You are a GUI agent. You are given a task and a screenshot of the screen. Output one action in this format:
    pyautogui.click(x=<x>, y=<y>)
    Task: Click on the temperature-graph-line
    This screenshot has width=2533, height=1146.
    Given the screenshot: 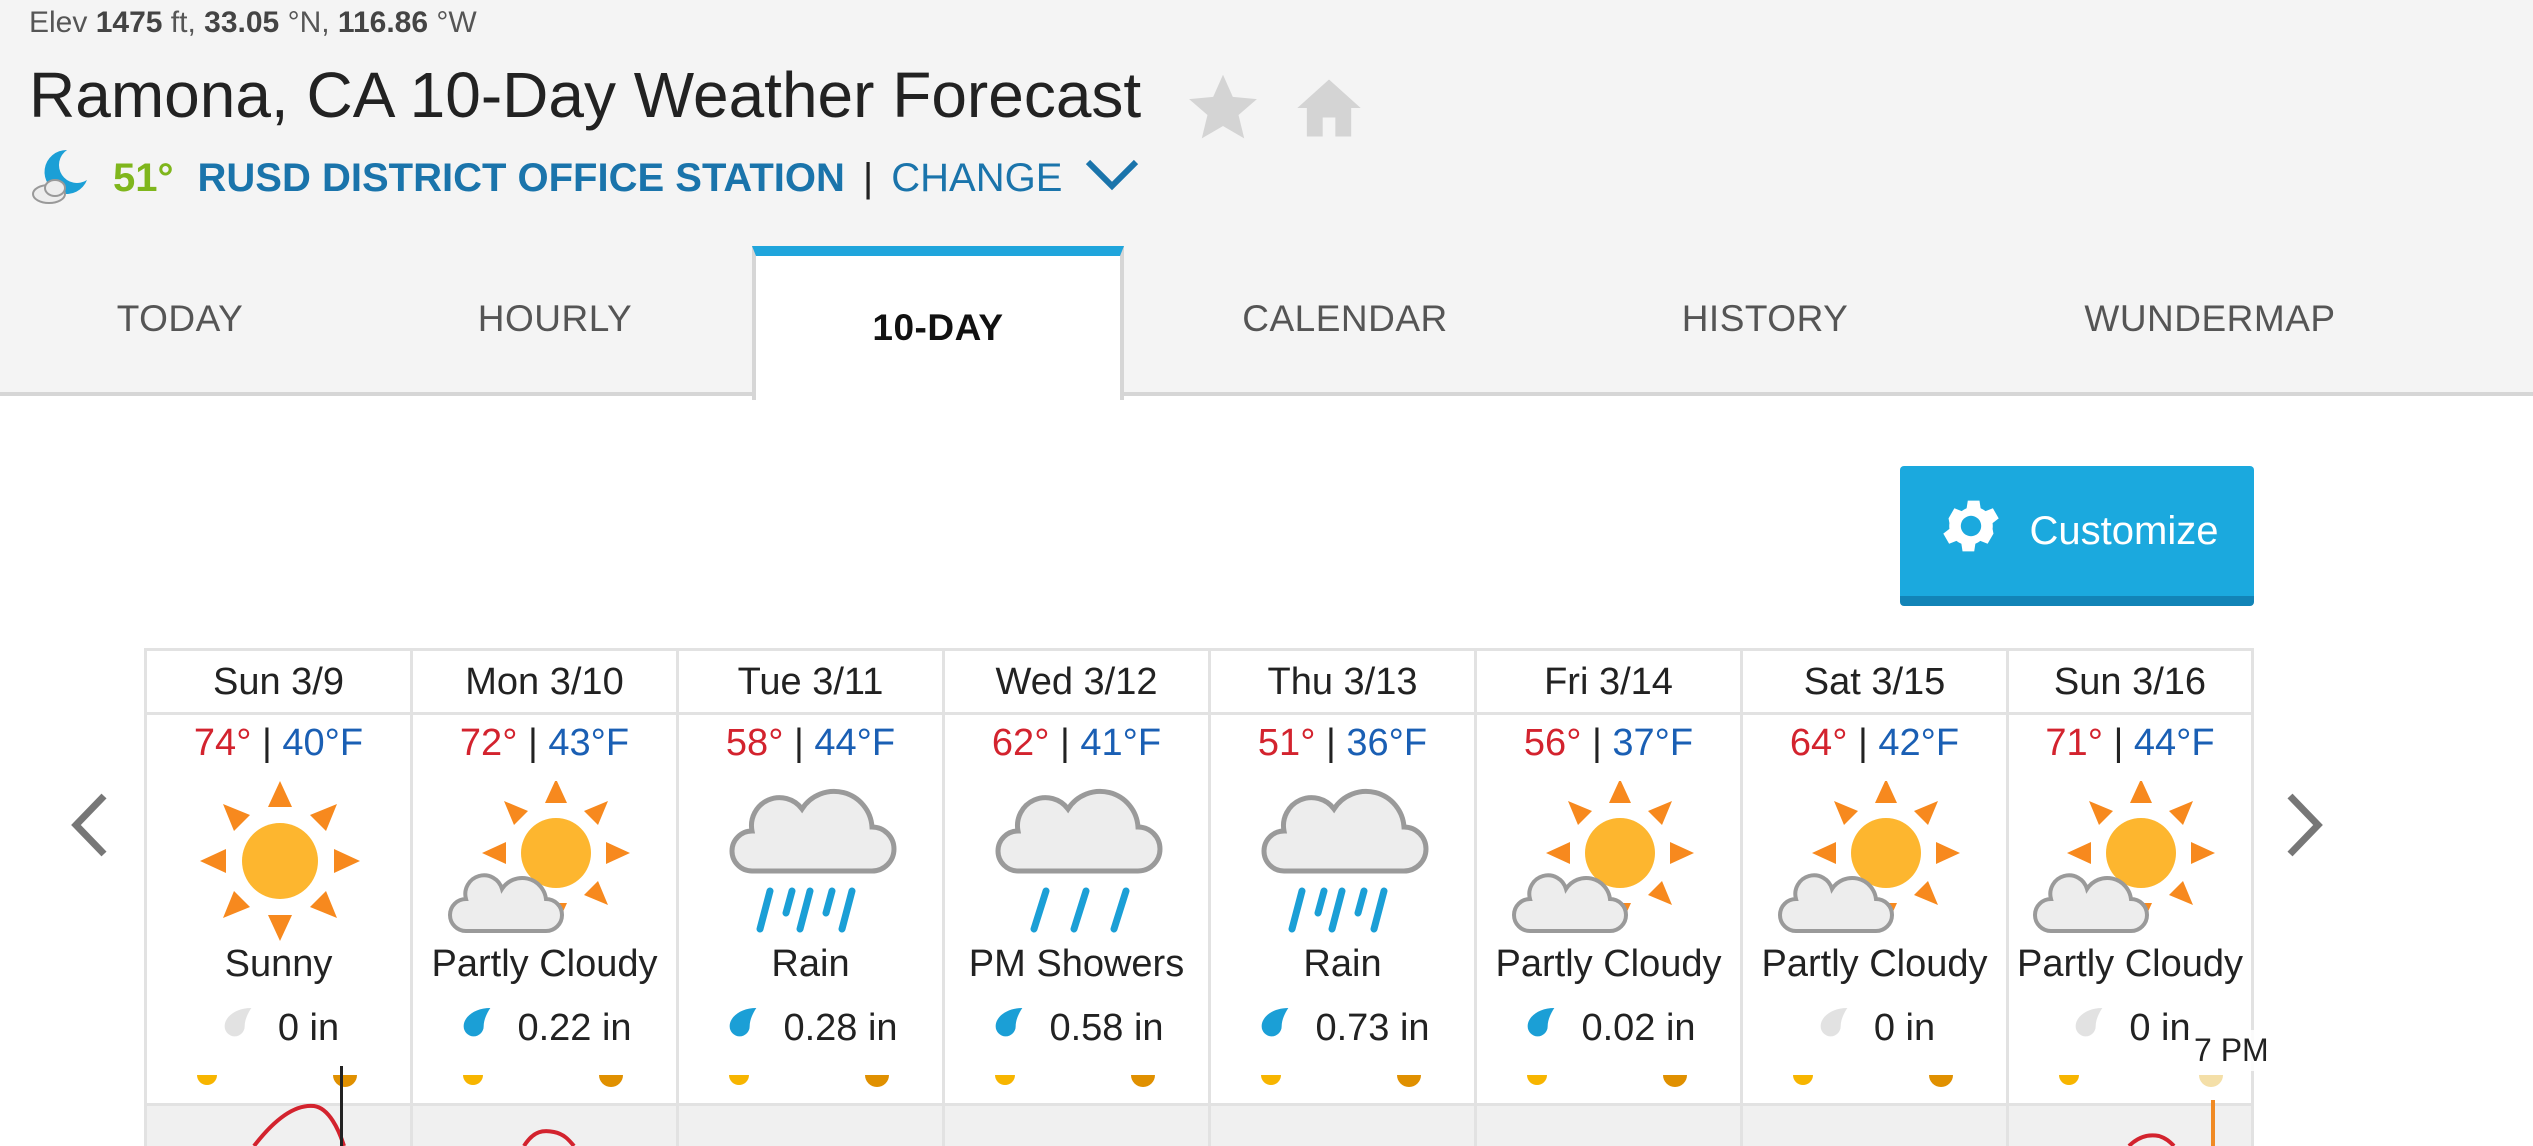 What is the action you would take?
    pyautogui.click(x=1214, y=1124)
    